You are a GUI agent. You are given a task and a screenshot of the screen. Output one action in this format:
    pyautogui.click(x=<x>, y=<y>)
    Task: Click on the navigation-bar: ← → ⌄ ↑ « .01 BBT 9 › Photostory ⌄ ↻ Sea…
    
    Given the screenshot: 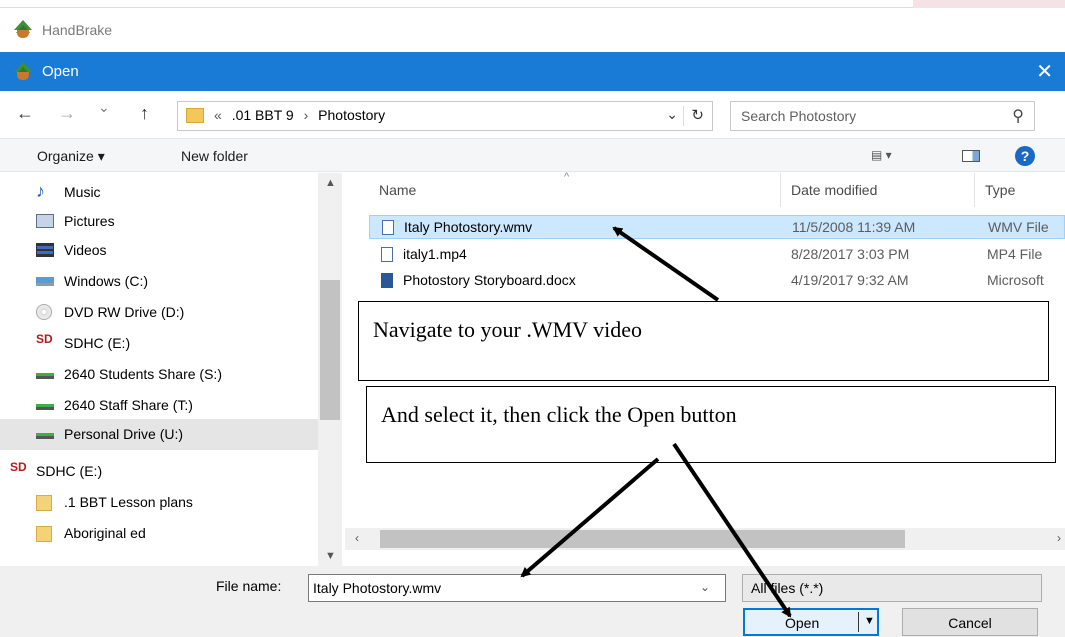 What is the action you would take?
    pyautogui.click(x=532, y=115)
    